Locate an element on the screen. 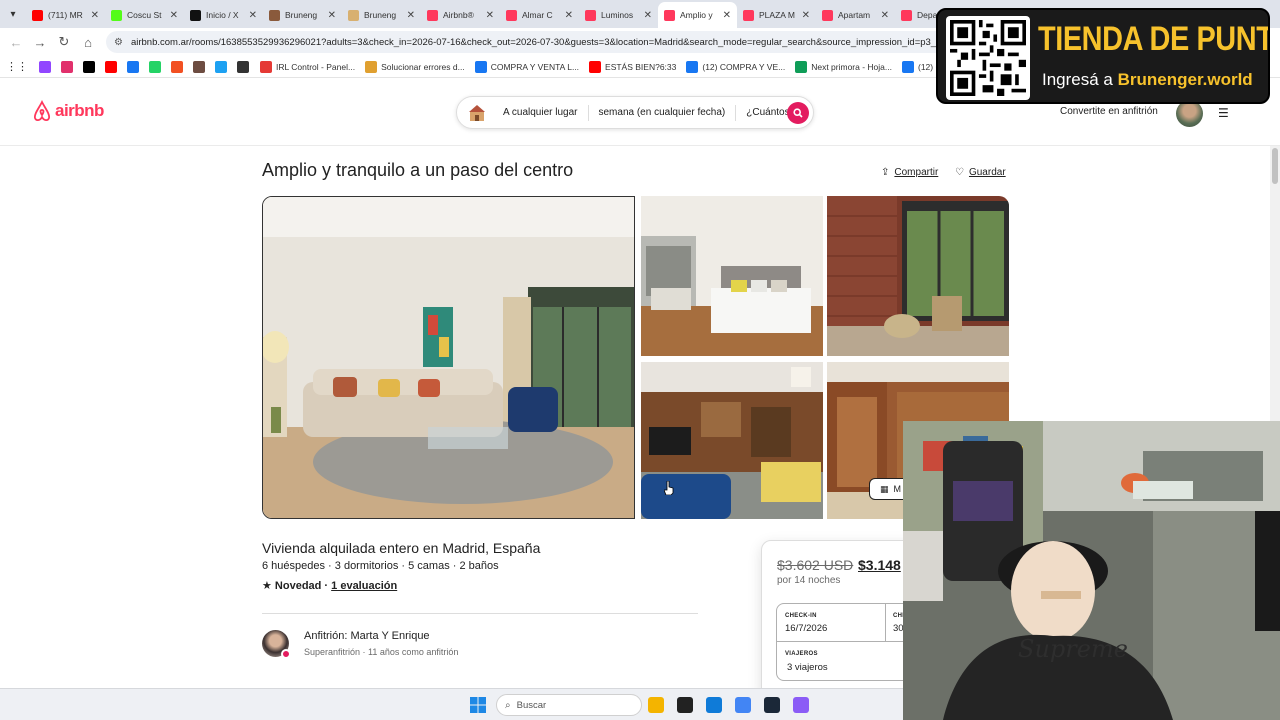 The image size is (1280, 720). browser-tab: Luminos ✕ is located at coordinates (618, 15).